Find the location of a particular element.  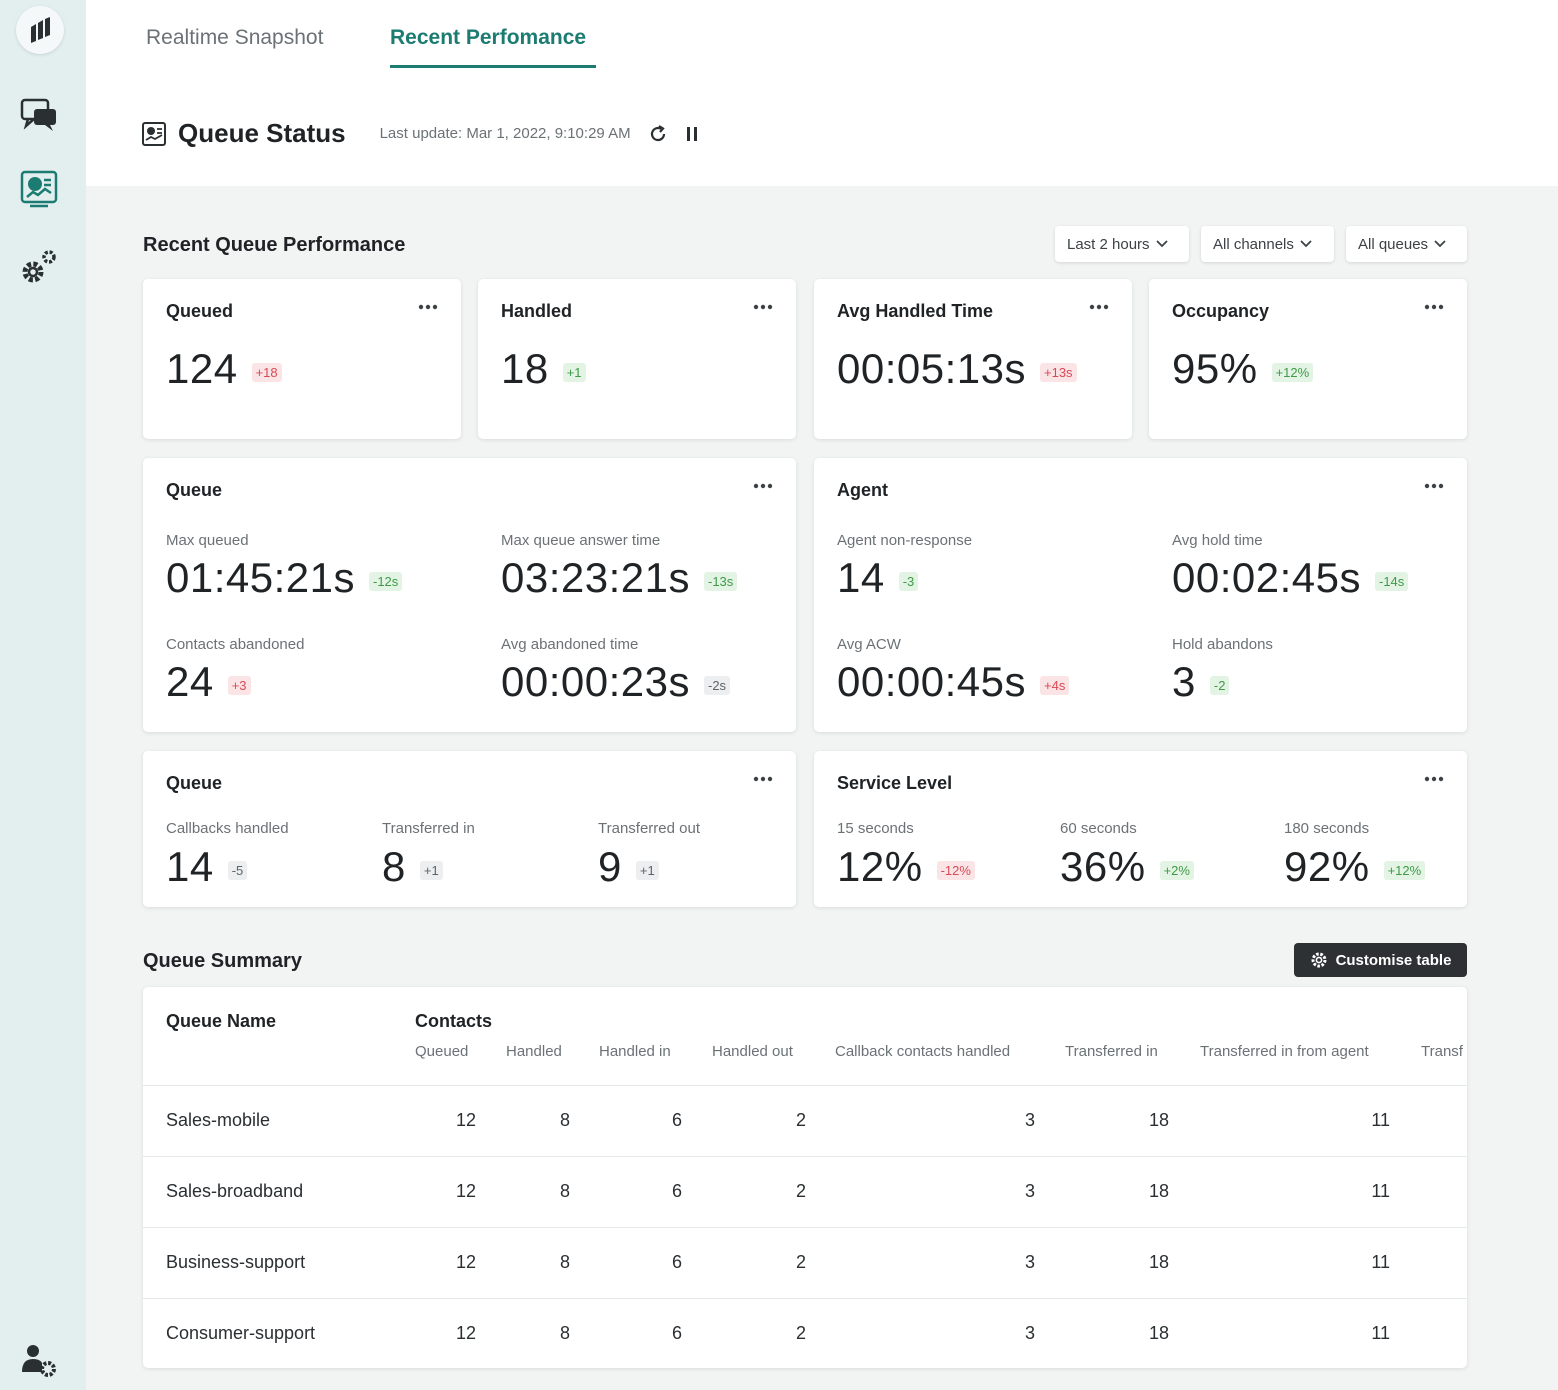

settings-icon is located at coordinates (39, 267).